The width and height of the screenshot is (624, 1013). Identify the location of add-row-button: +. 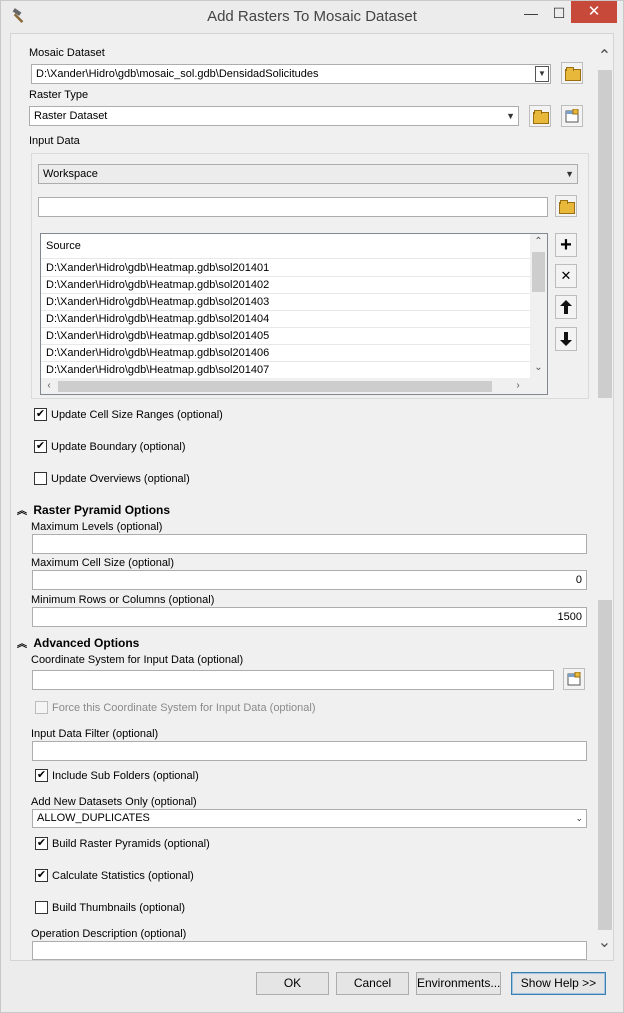
(566, 245).